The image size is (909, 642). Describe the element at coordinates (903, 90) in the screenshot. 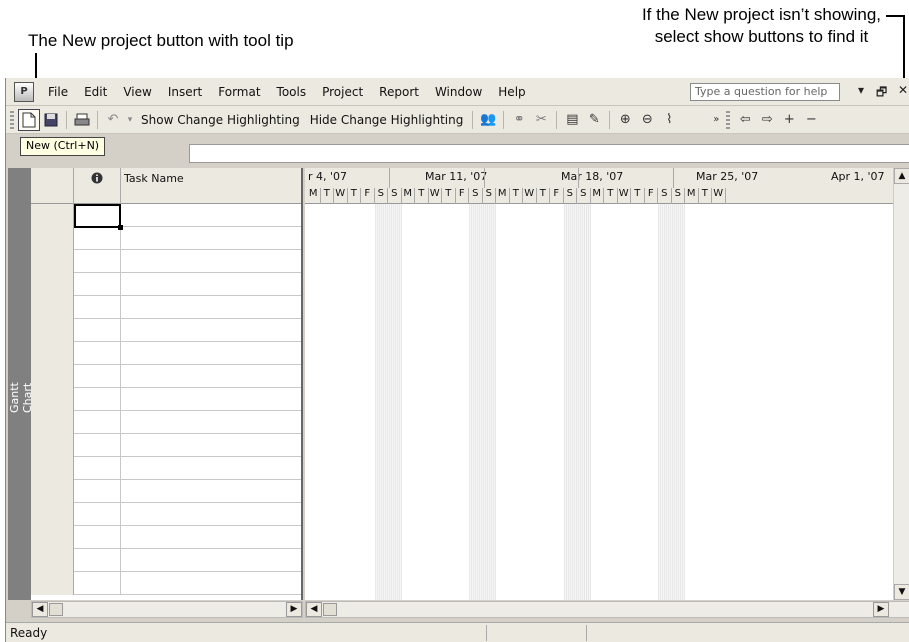

I see `close-window-icon: ✕` at that location.